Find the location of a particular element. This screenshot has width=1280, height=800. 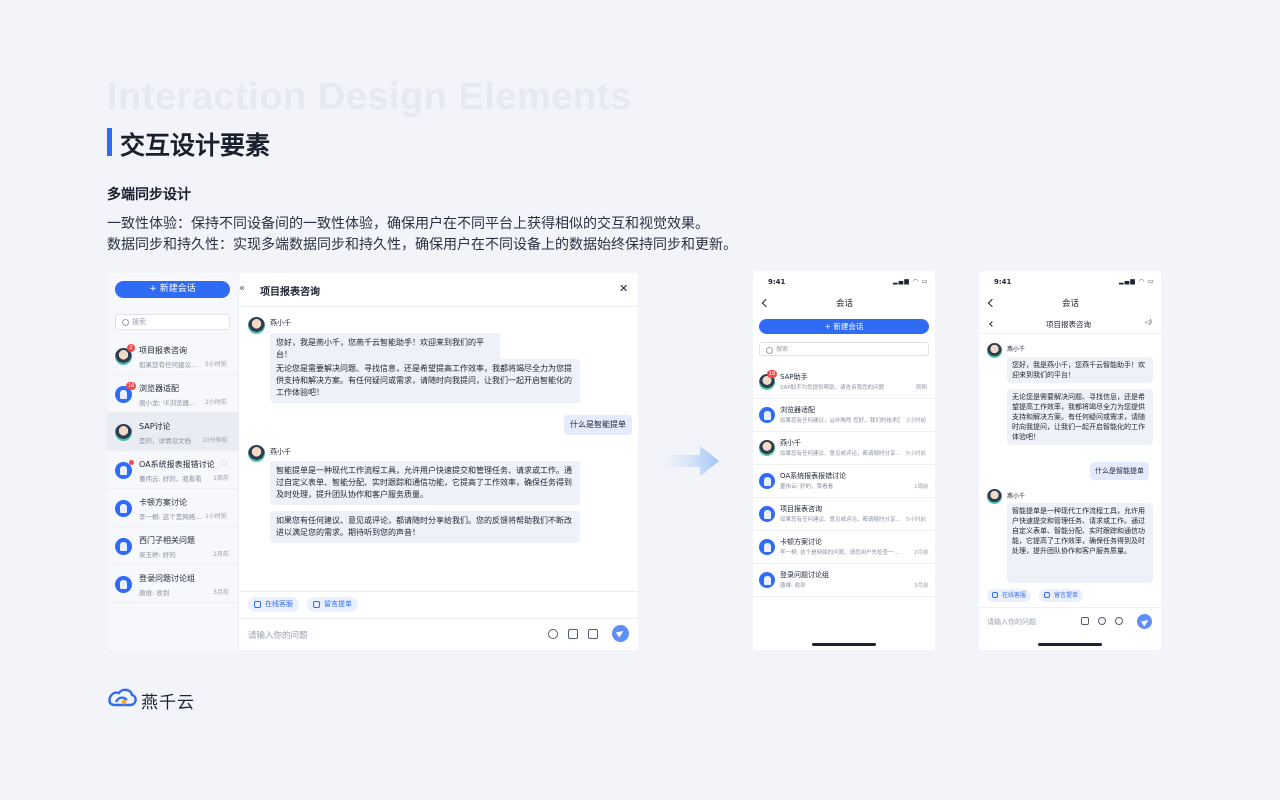

conversation-time: 2月前 is located at coordinates (221, 554).